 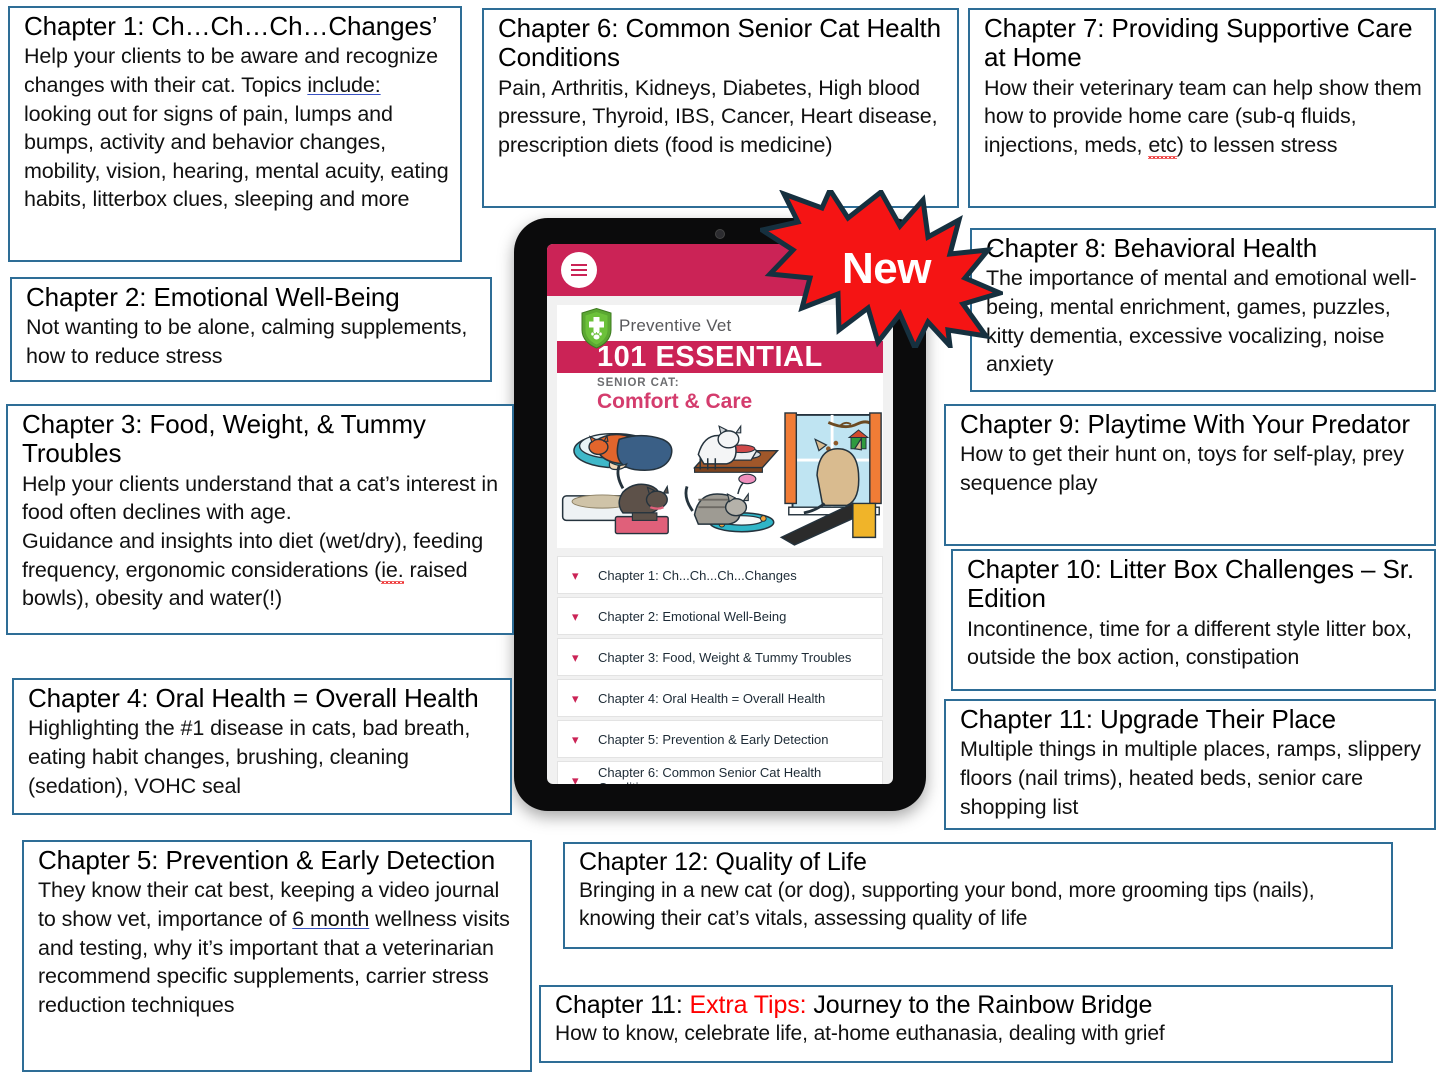 I want to click on new-badge-label: New, so click(x=886, y=268).